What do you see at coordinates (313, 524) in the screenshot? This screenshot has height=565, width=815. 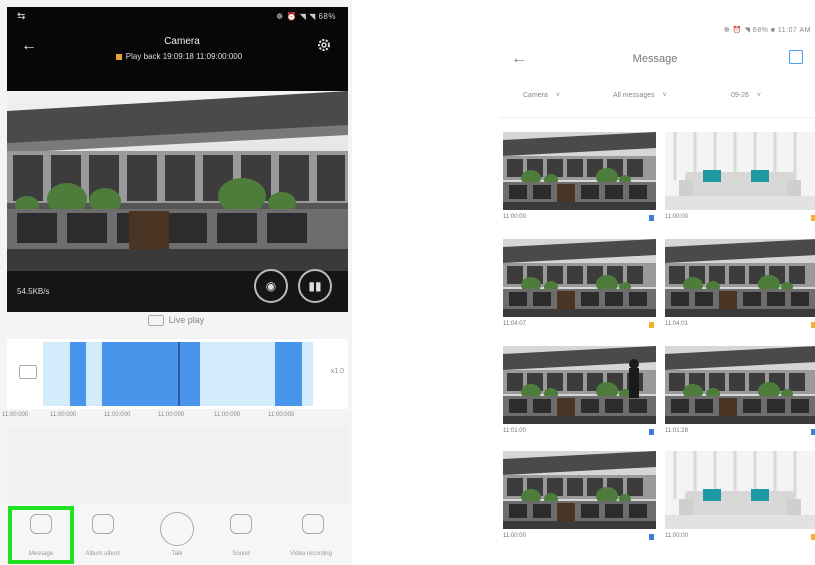 I see `record-icon` at bounding box center [313, 524].